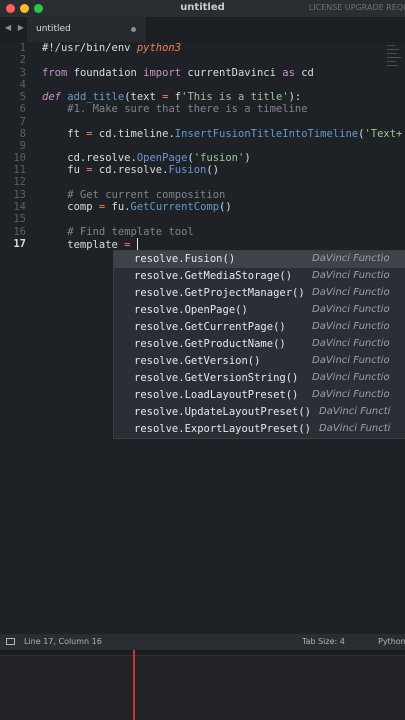 The width and height of the screenshot is (405, 720). I want to click on string-literal: 'Text+, so click(383, 134).